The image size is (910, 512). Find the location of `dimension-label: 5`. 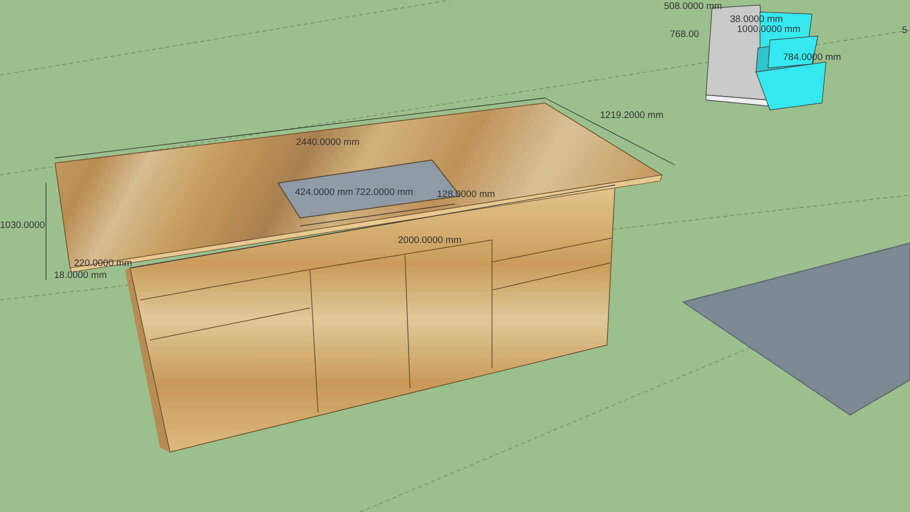

dimension-label: 5 is located at coordinates (905, 30).